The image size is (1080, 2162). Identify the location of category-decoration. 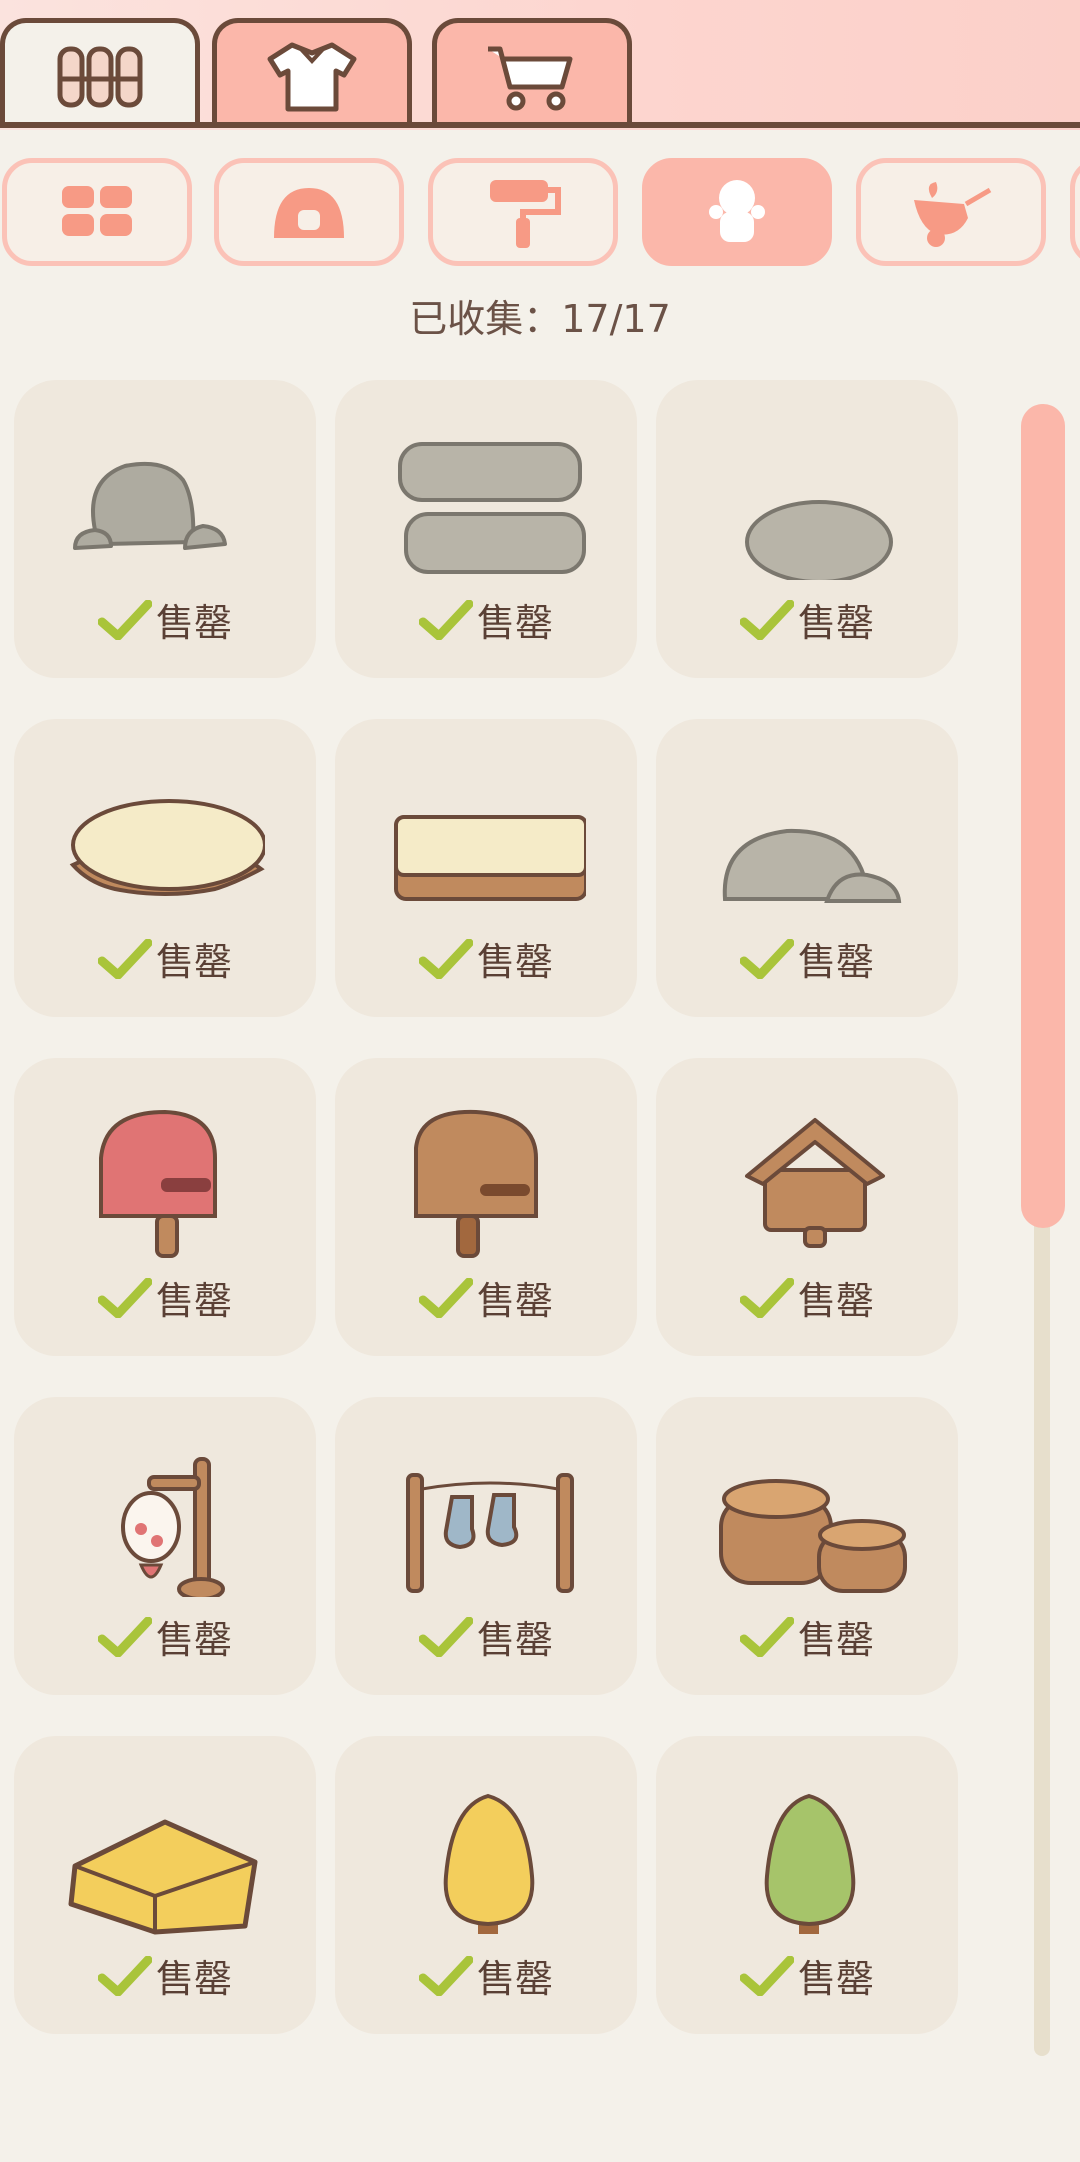
(523, 212).